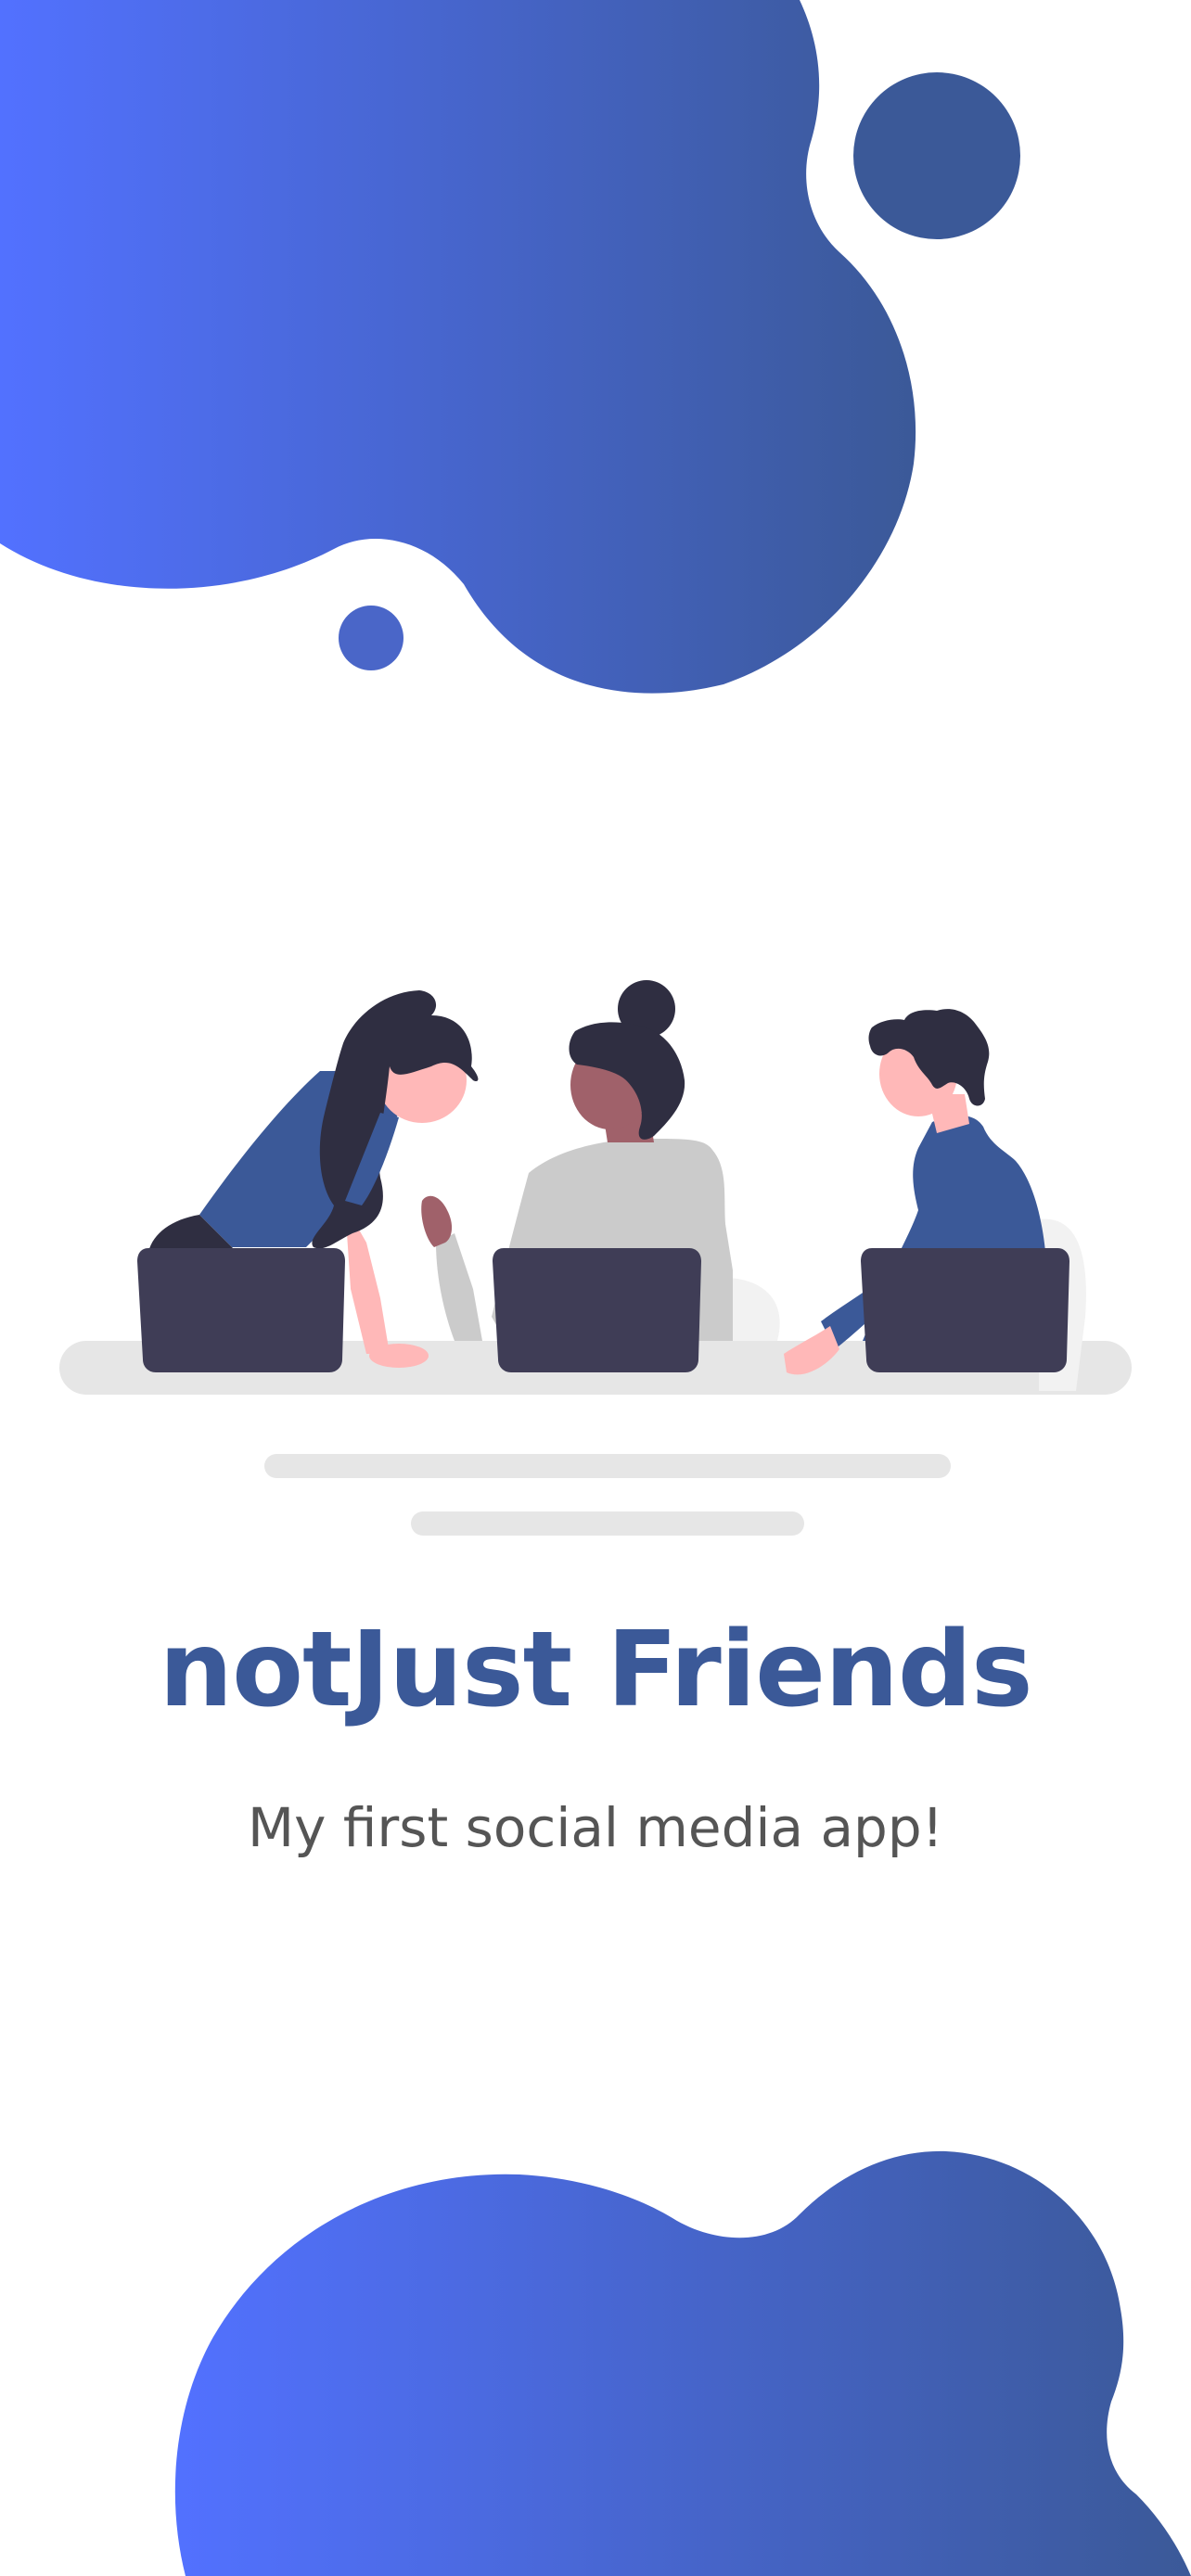 The width and height of the screenshot is (1191, 2576). Describe the element at coordinates (607, 1524) in the screenshot. I see `desk-shadow-line-short` at that location.